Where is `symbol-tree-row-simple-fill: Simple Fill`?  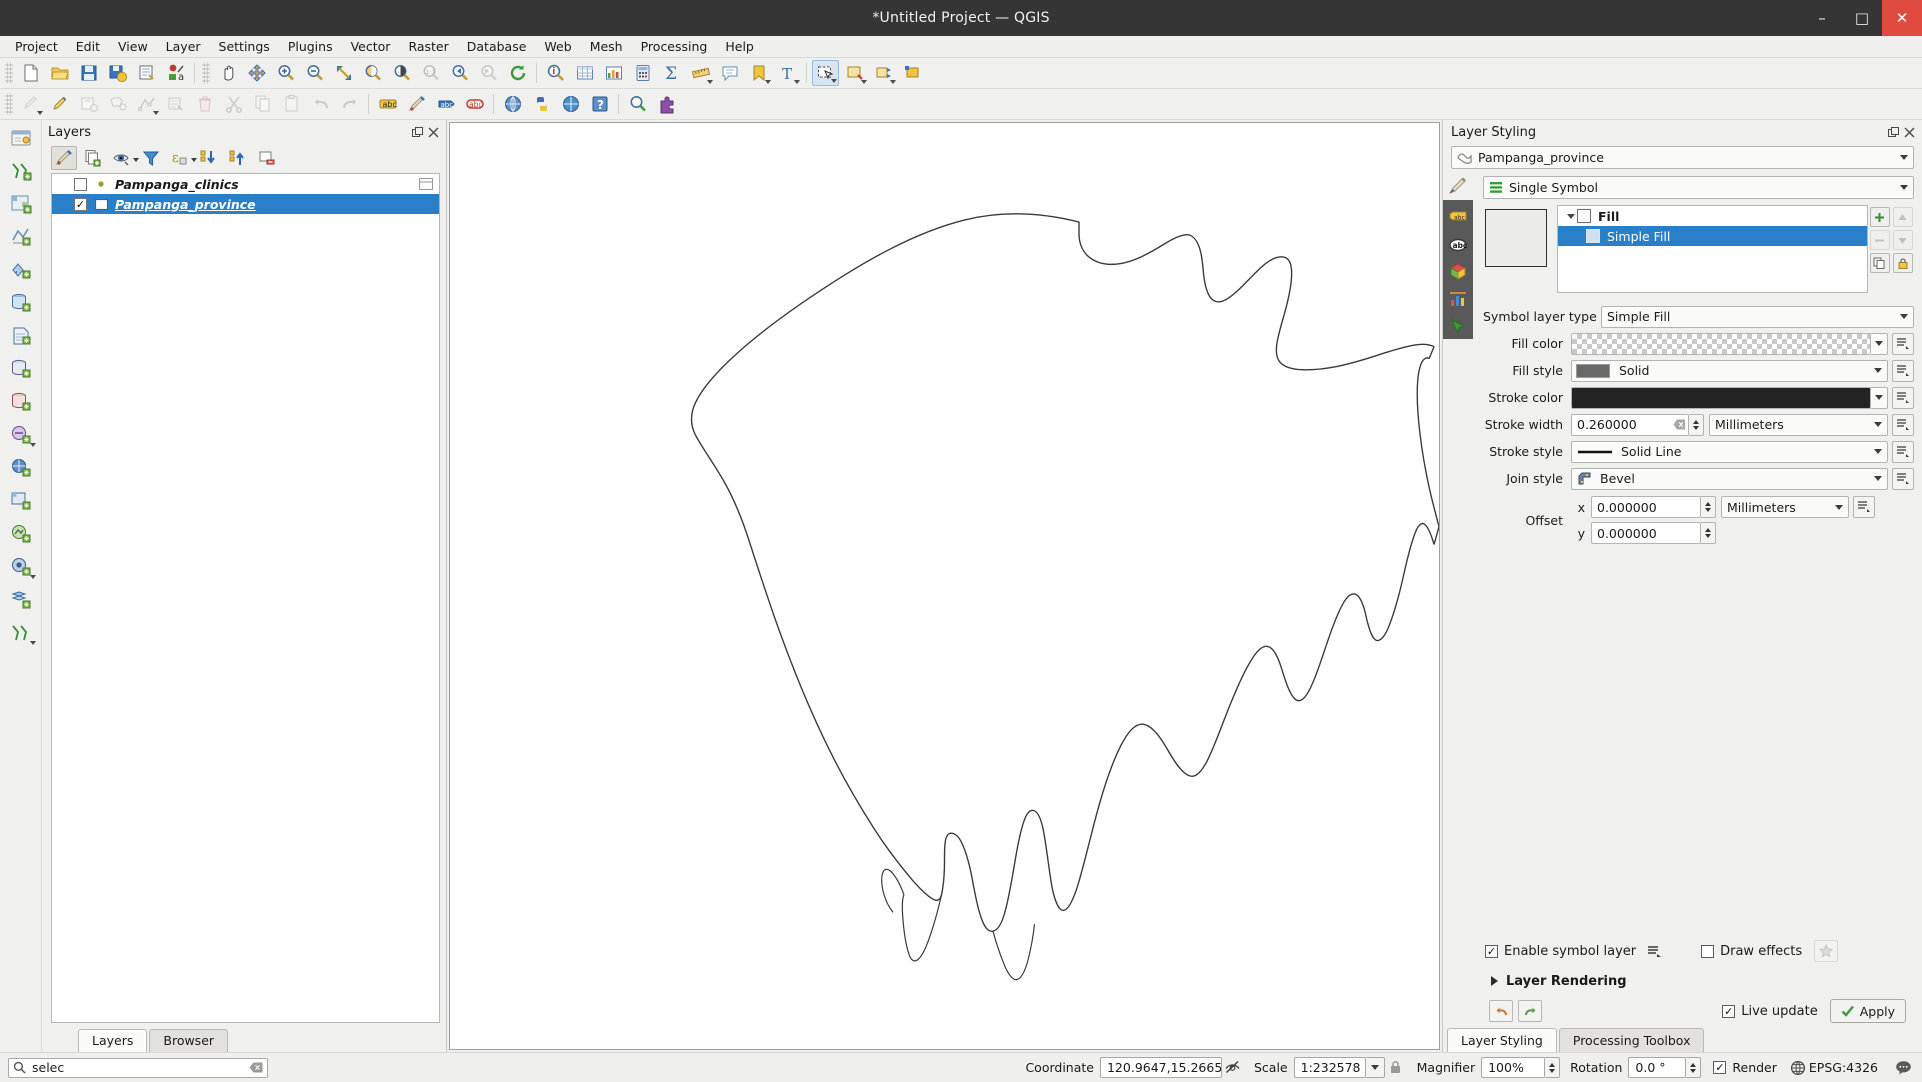 symbol-tree-row-simple-fill: Simple Fill is located at coordinates (1712, 236).